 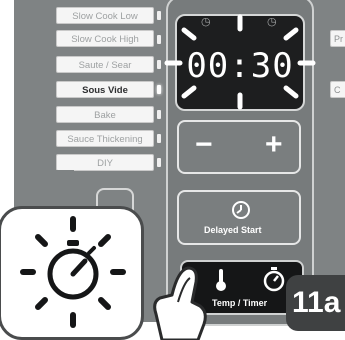 What do you see at coordinates (233, 230) in the screenshot?
I see `delayed-start-label: Delayed Start` at bounding box center [233, 230].